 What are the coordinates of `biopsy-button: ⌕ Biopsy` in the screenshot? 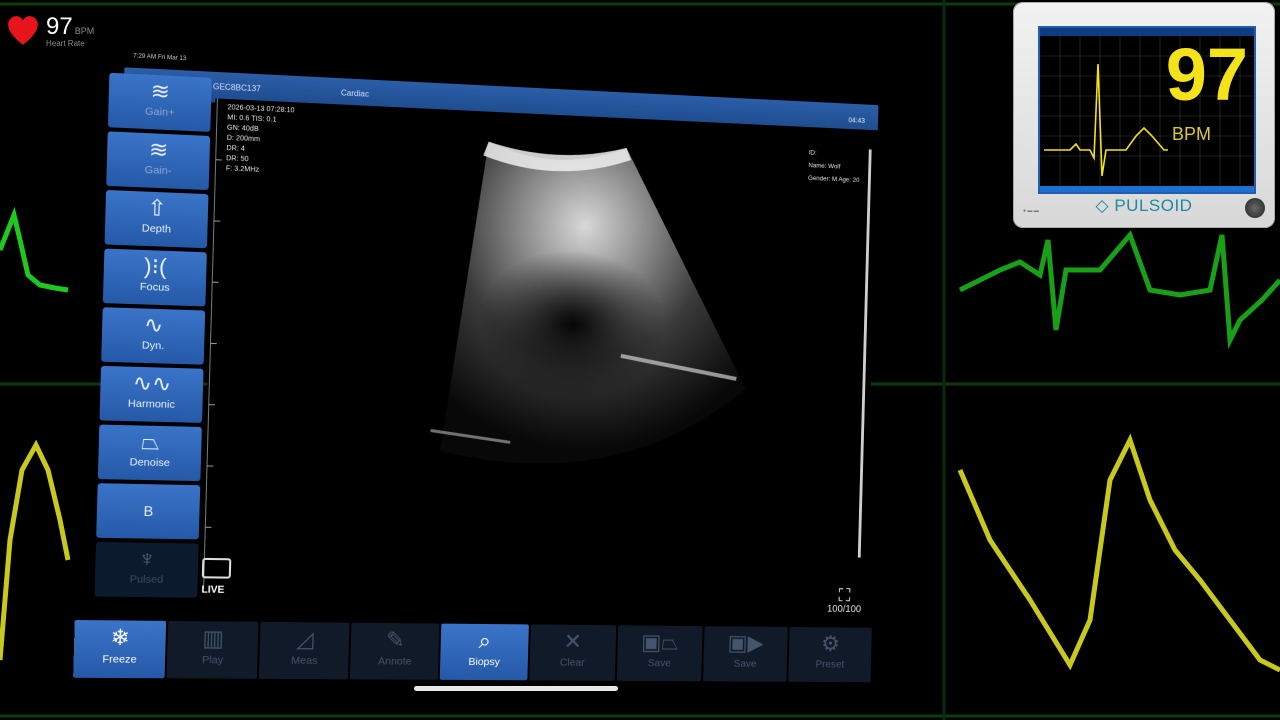 It's located at (484, 652).